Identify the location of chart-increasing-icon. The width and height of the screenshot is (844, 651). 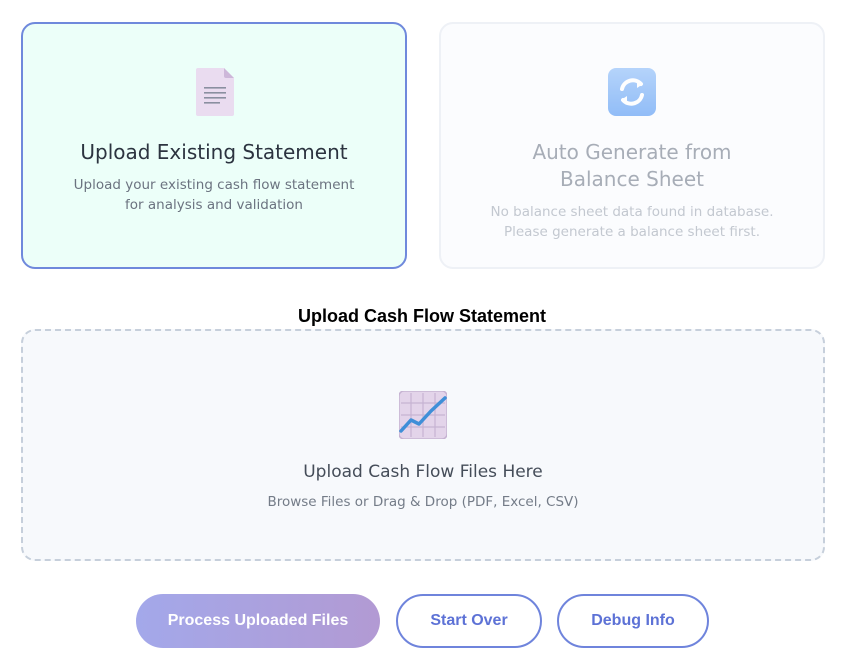
(423, 415).